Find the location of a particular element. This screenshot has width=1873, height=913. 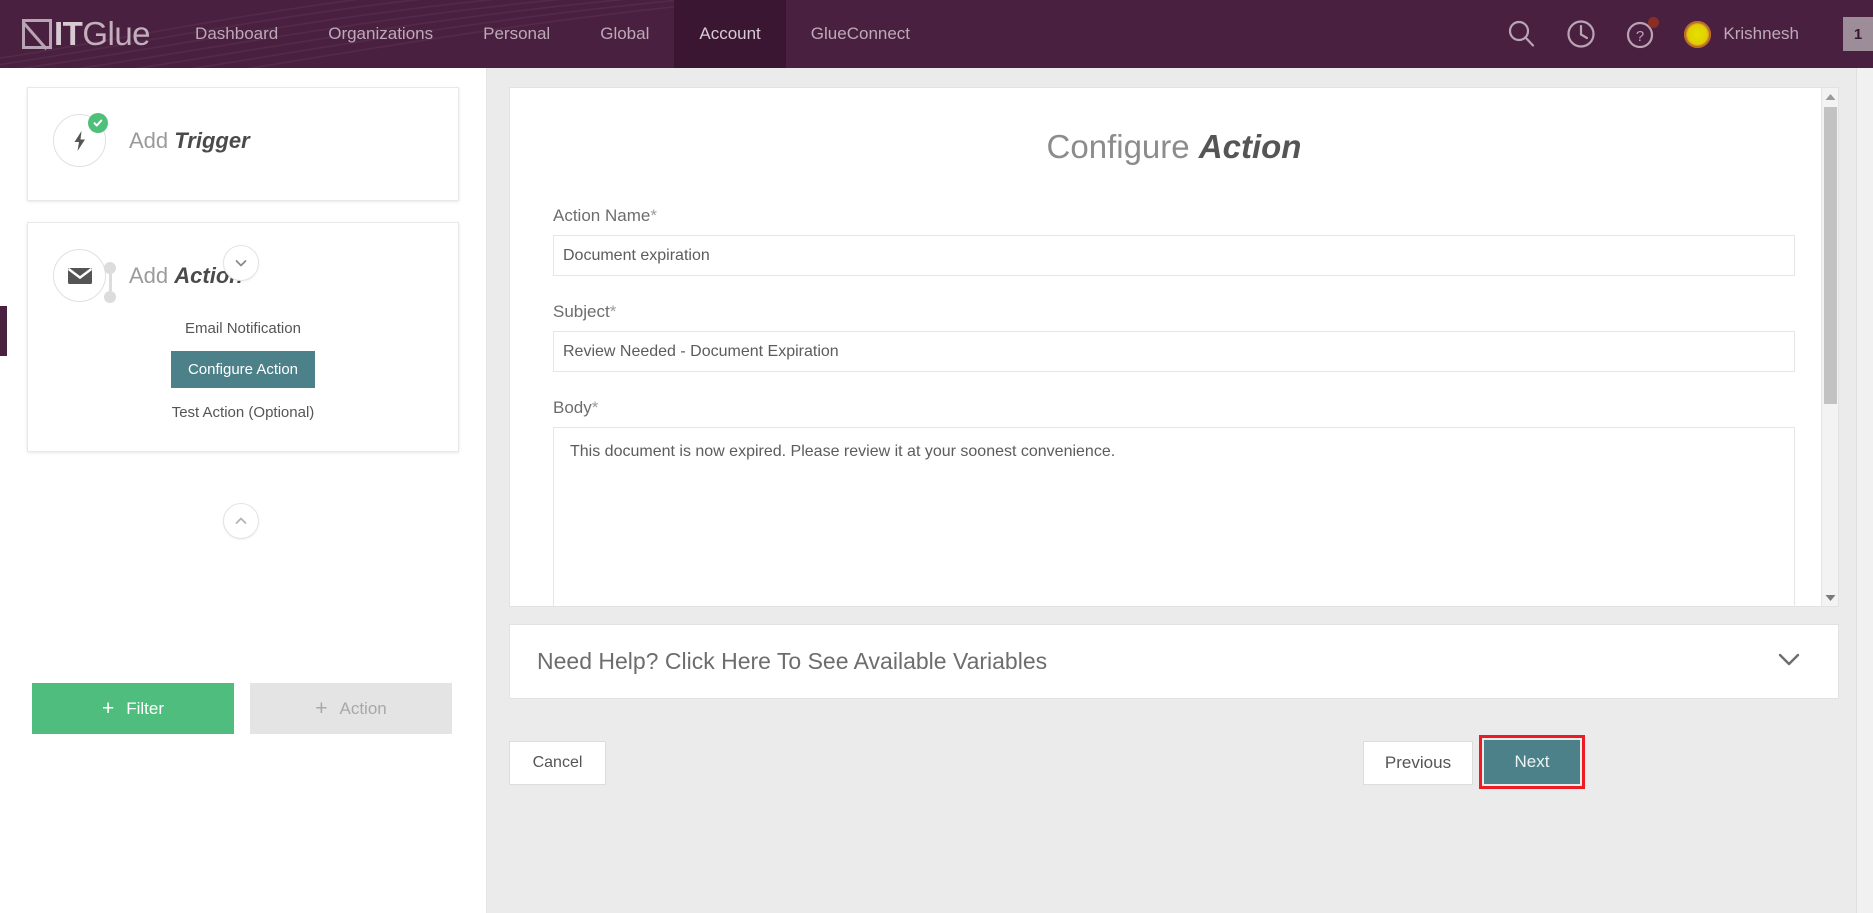

form-scrollbar-thumb is located at coordinates (1830, 255).